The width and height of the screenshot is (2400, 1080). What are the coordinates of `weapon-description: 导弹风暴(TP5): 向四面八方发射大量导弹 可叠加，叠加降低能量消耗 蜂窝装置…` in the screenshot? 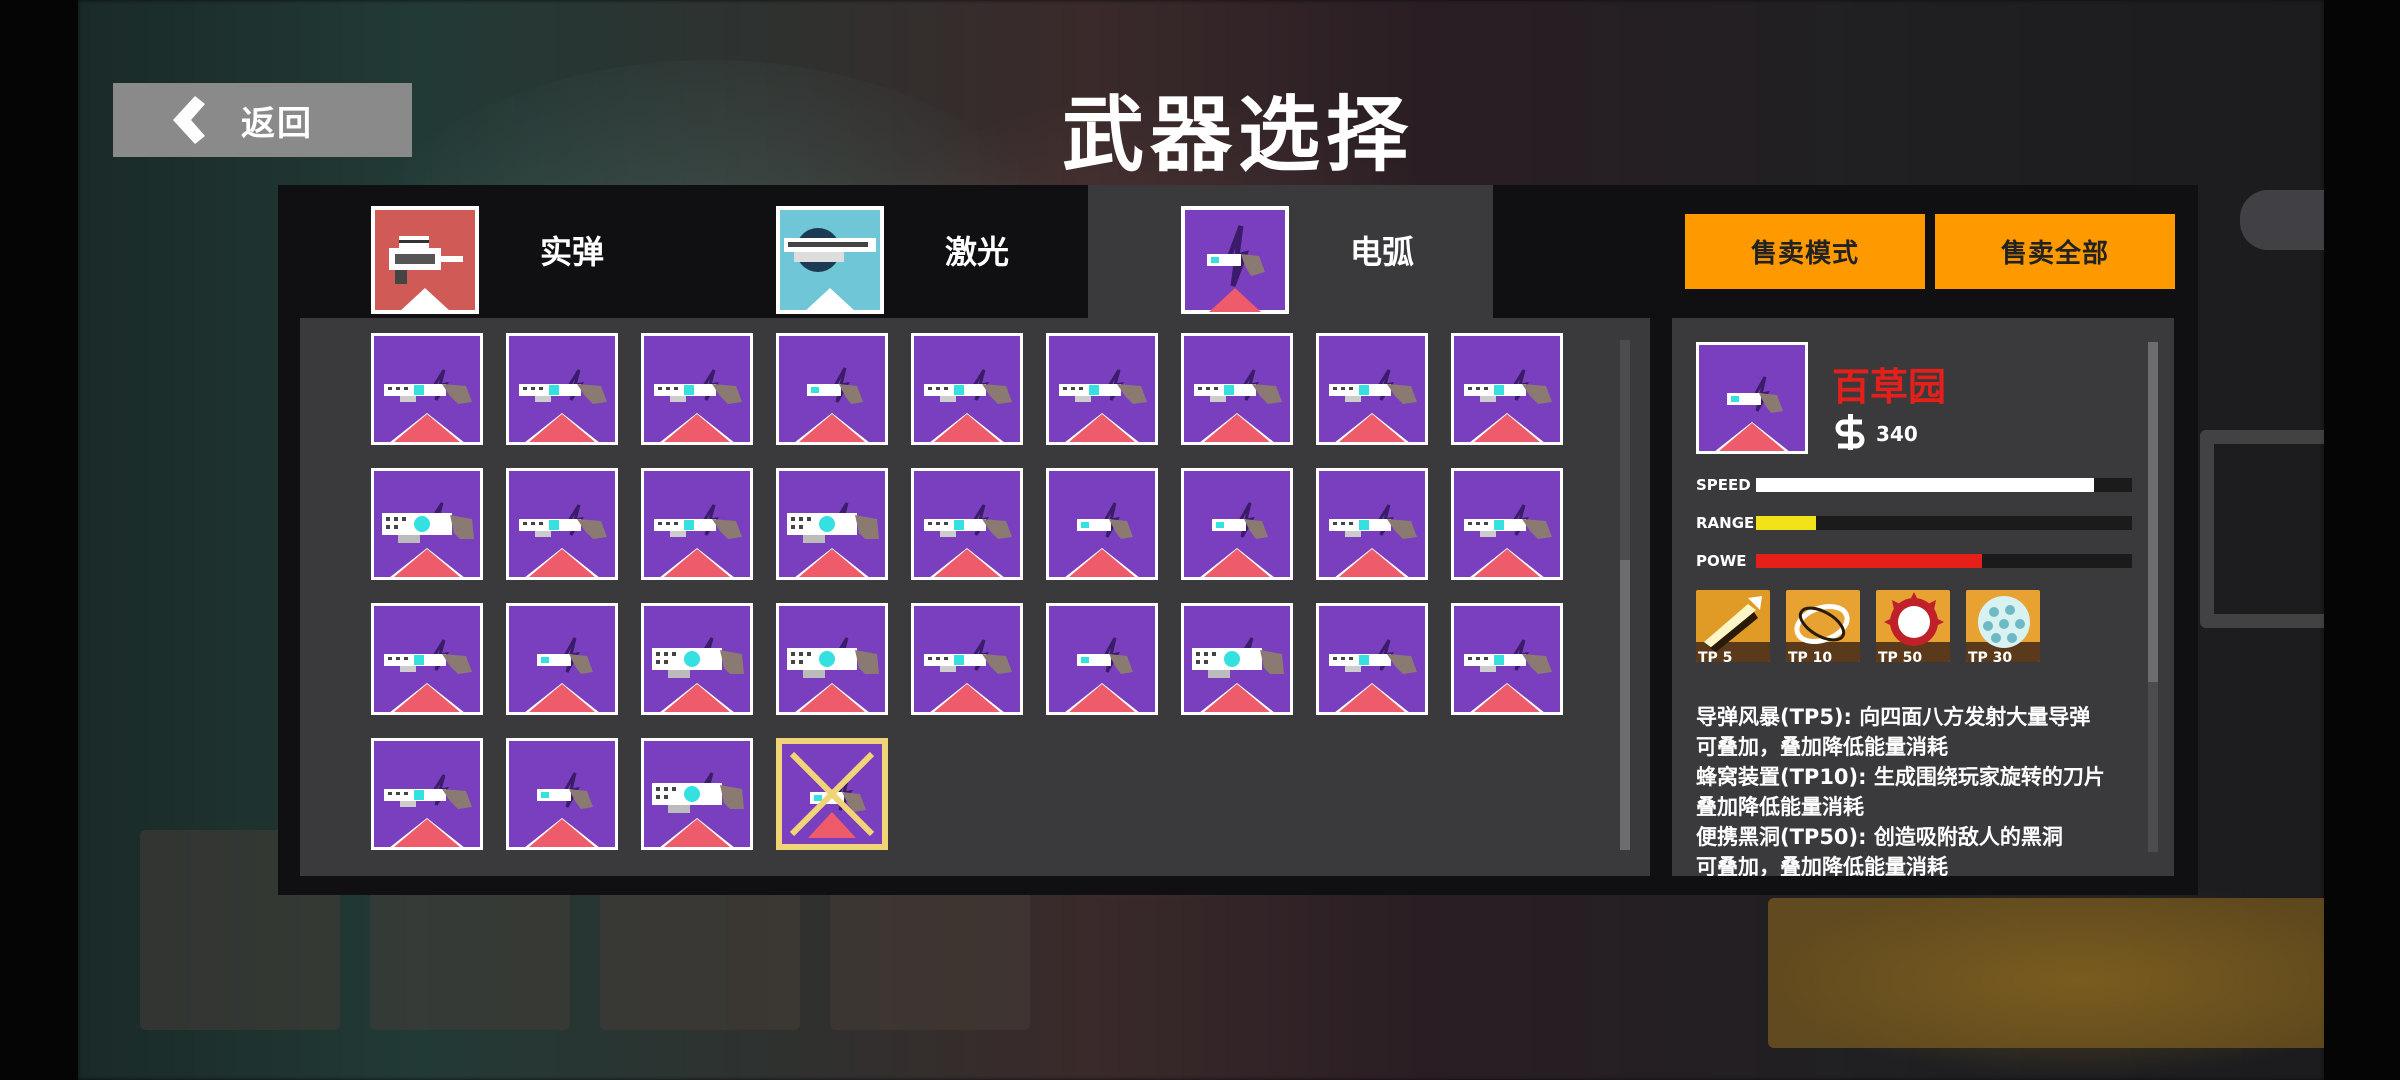 It's located at (1926, 789).